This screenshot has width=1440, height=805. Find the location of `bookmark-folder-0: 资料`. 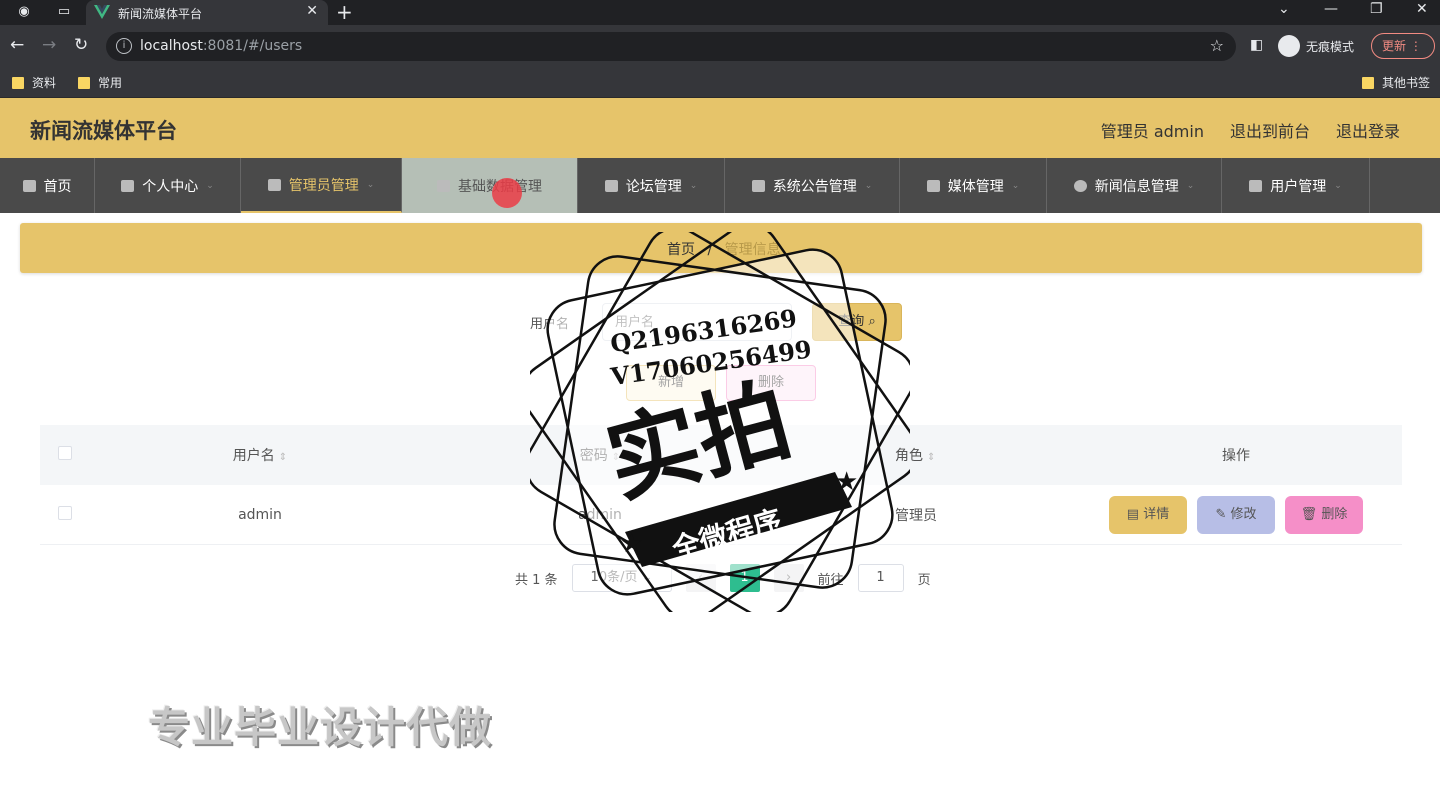

bookmark-folder-0: 资料 is located at coordinates (34, 82).